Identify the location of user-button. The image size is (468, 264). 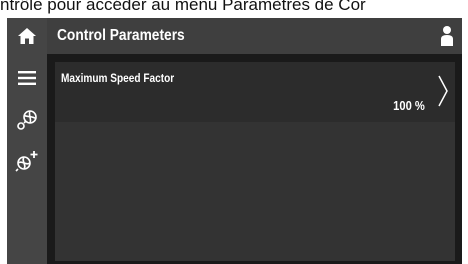
(447, 38).